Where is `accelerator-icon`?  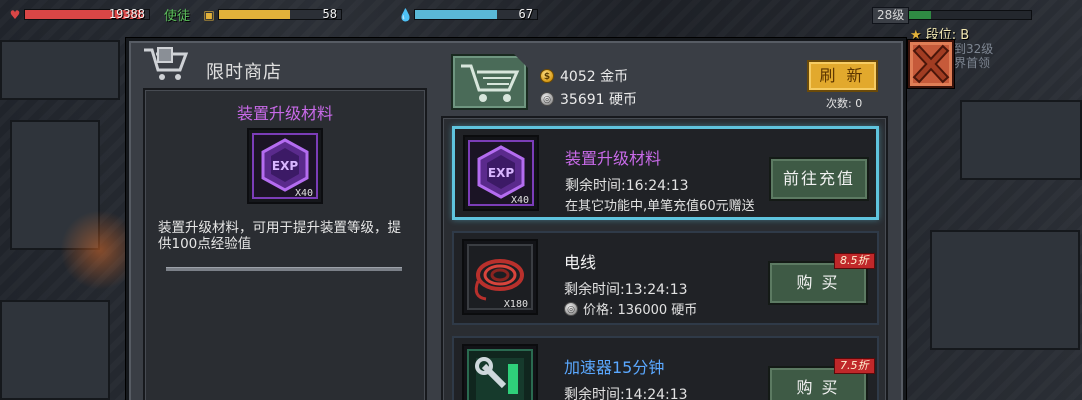 accelerator-icon is located at coordinates (500, 374).